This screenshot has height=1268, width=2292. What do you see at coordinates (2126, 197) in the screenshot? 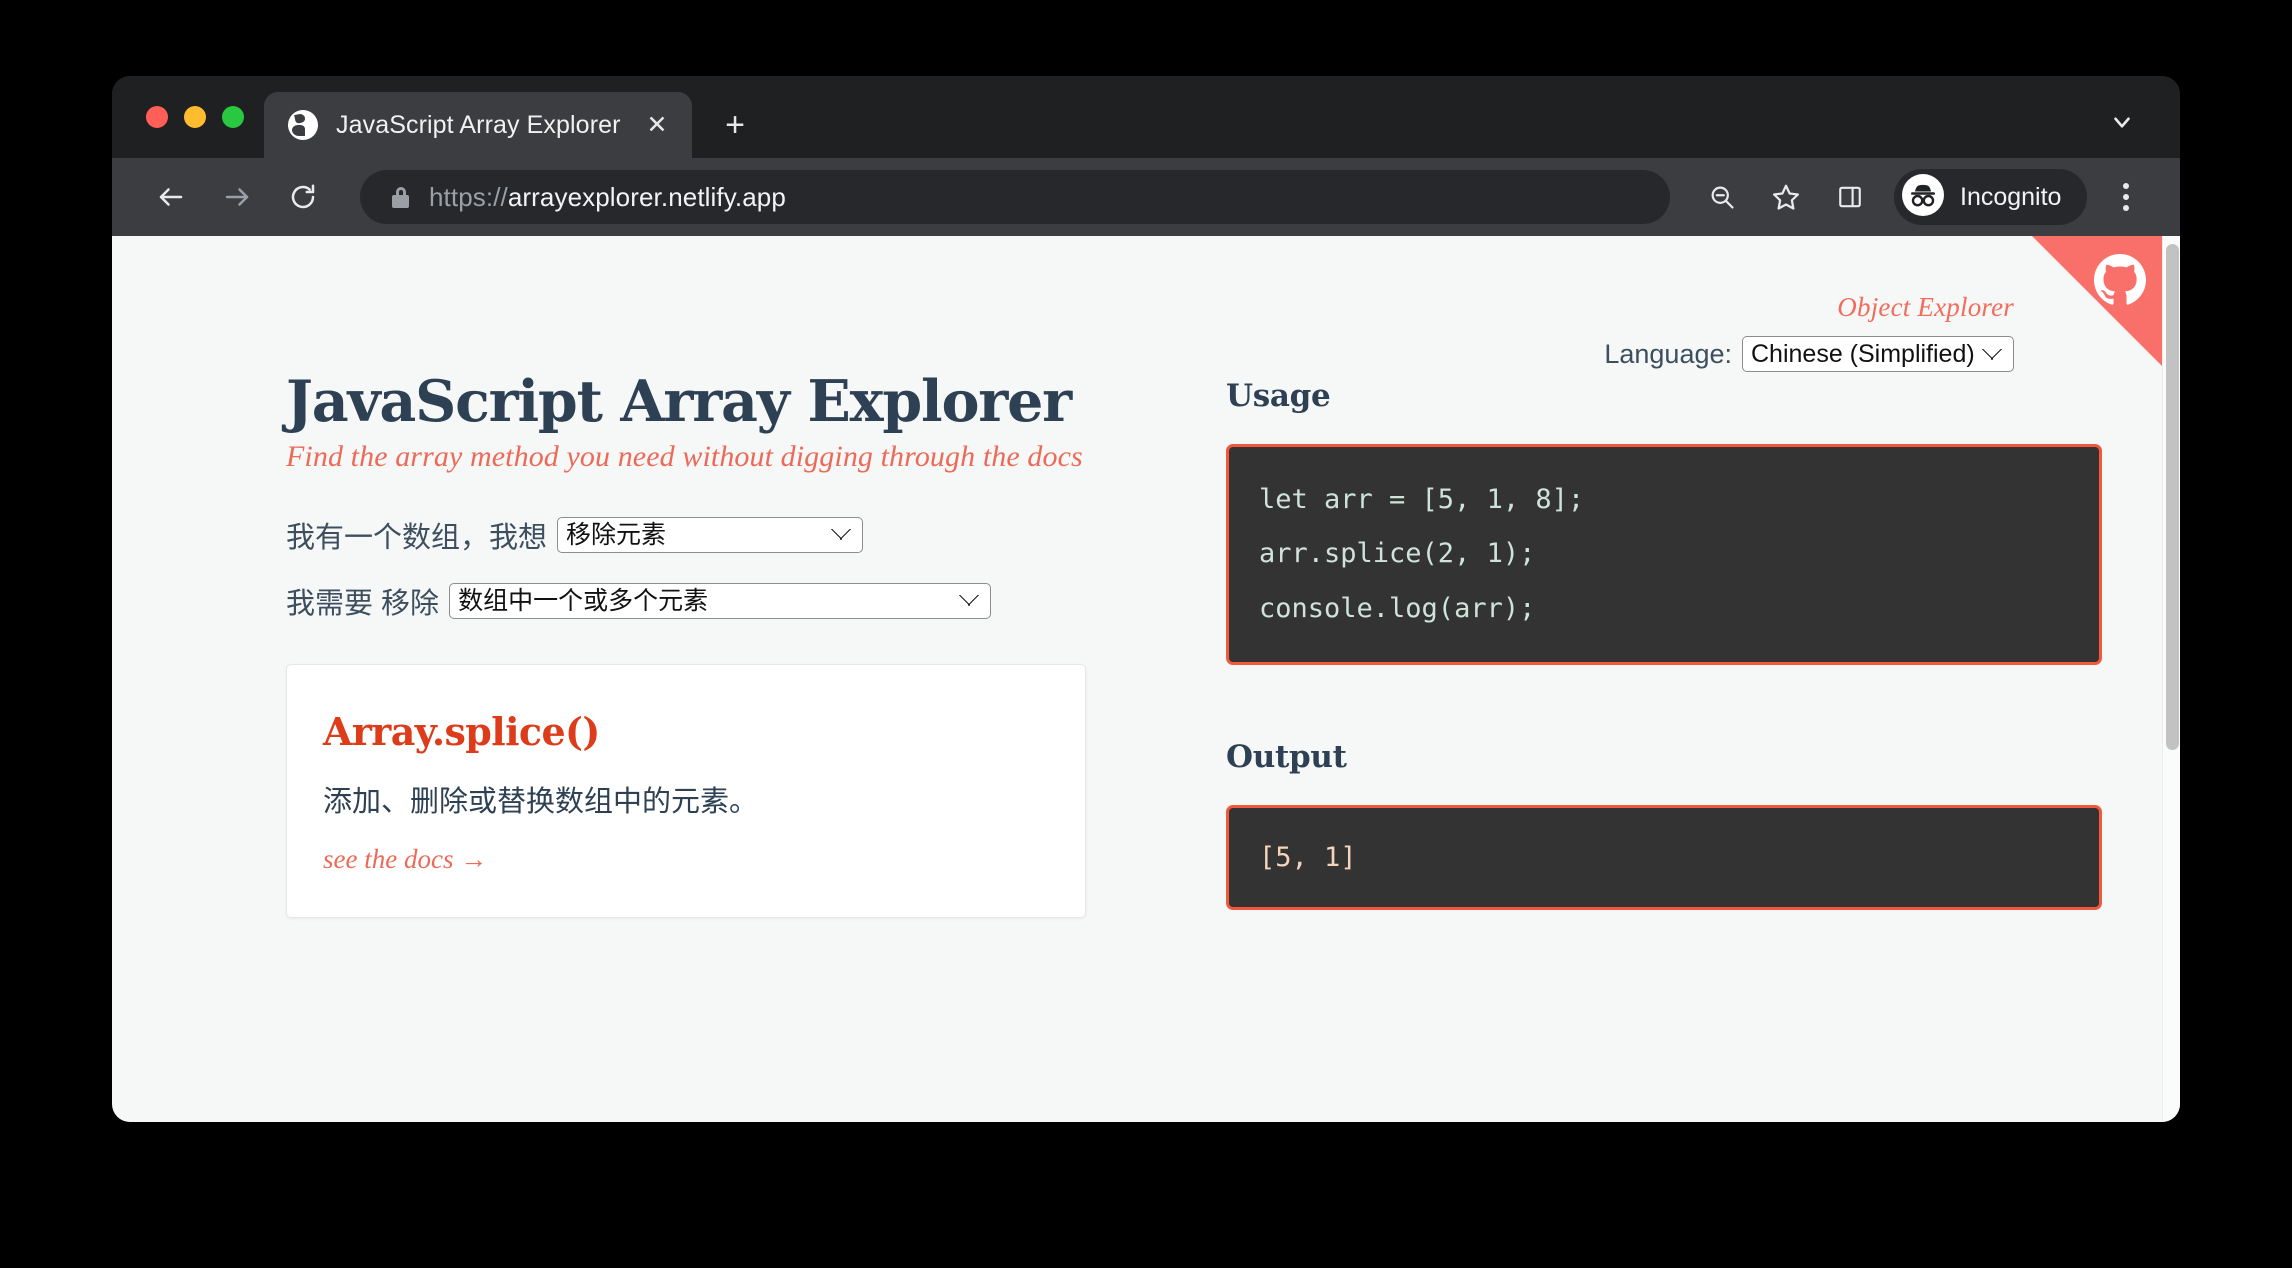
I see `three-dots-icon` at bounding box center [2126, 197].